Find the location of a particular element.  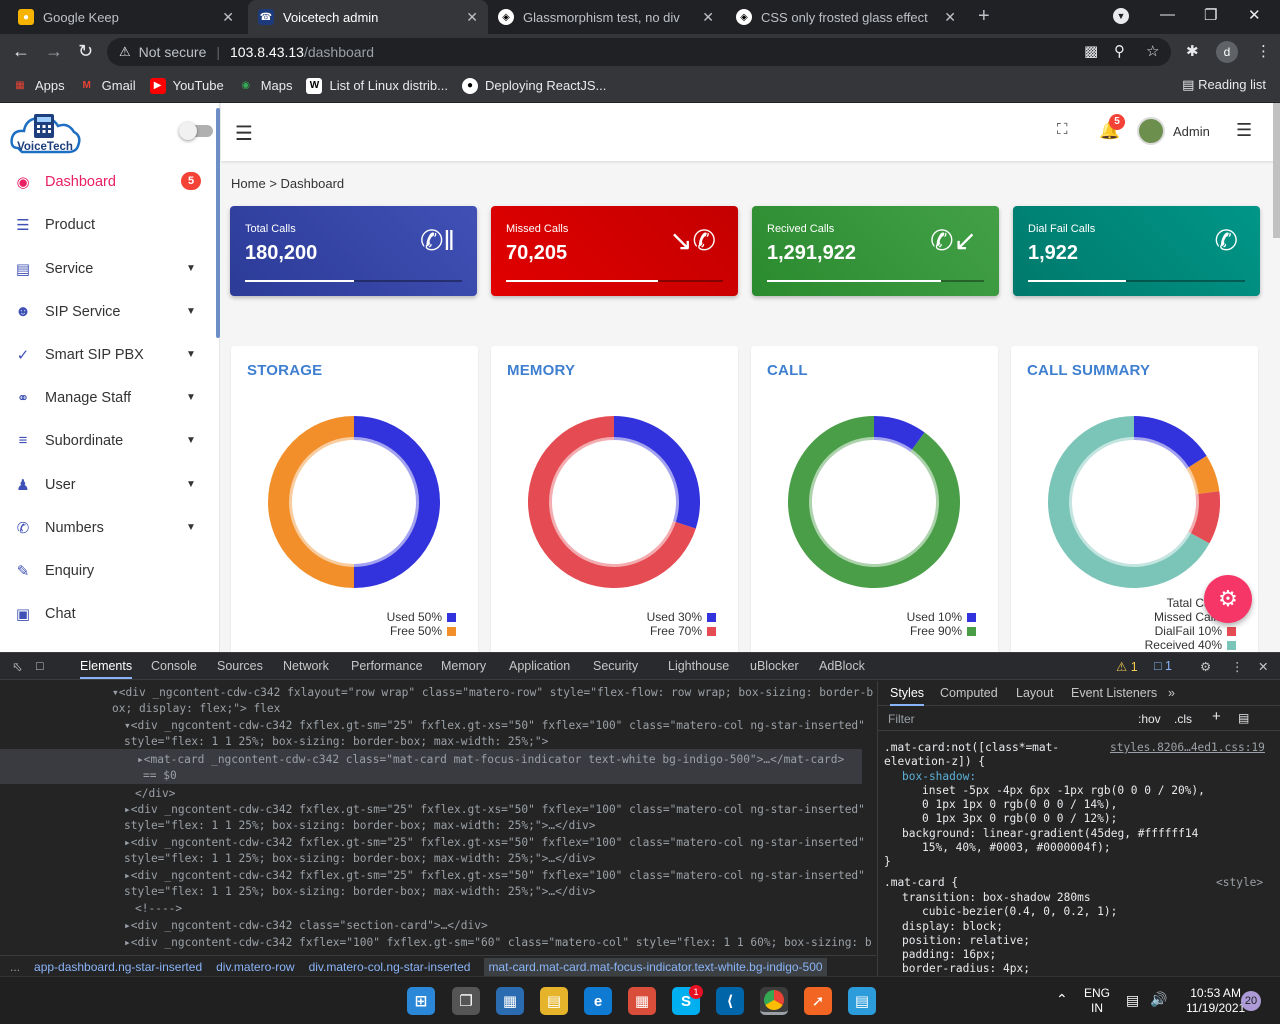

devtools-tab-elements: Elements is located at coordinates (106, 669).